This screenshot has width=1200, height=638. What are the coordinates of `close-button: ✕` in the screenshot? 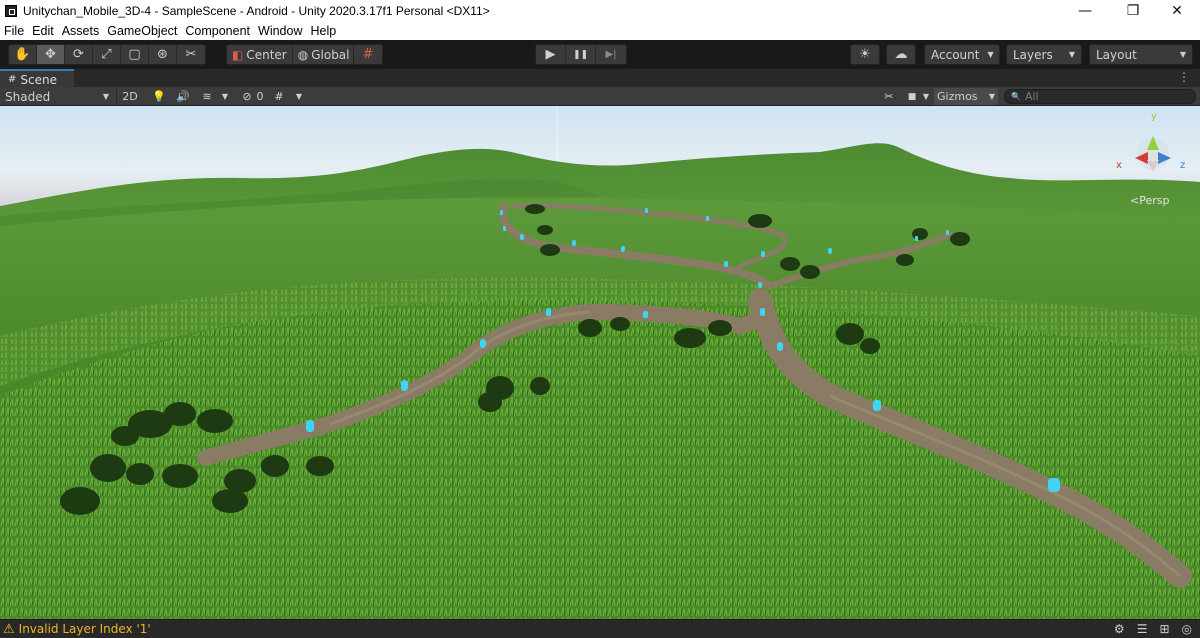 It's located at (1177, 11).